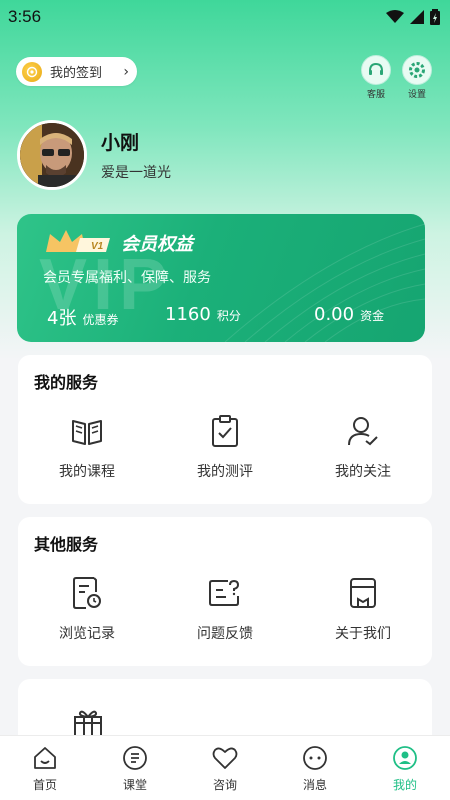 The image size is (450, 800). I want to click on book-icon, so click(87, 431).